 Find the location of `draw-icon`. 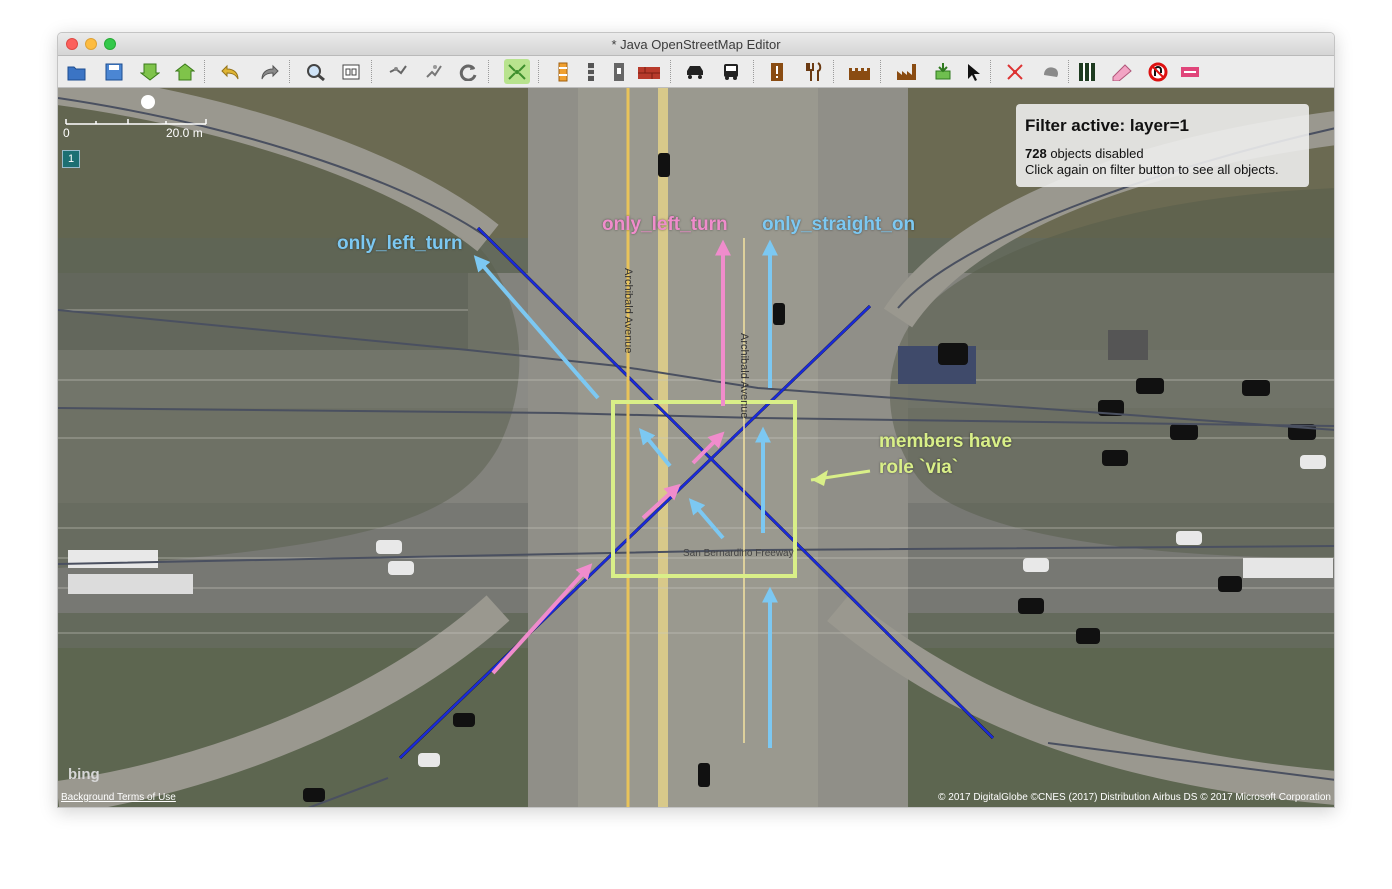

draw-icon is located at coordinates (1015, 71).